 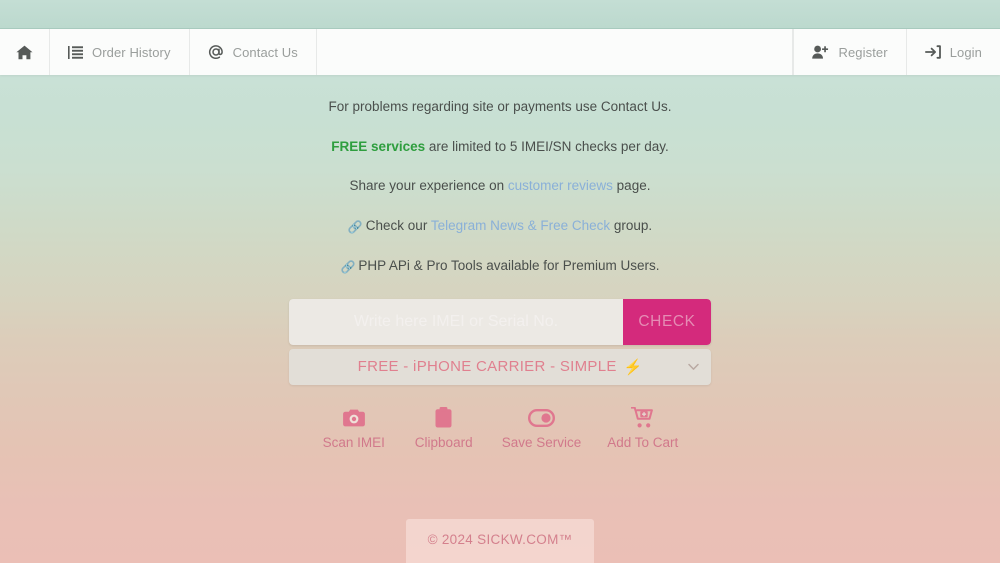 I want to click on navbar-right-group: Register Login, so click(x=896, y=52).